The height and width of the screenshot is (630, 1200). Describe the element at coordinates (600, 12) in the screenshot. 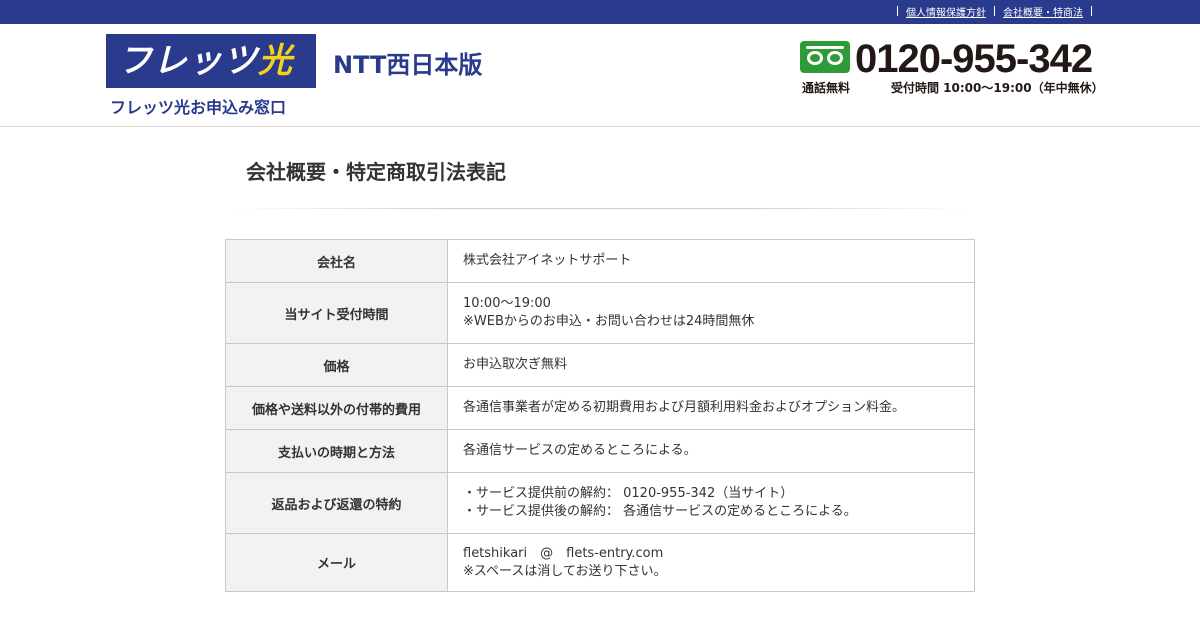

I see `top-bar: 個人情報保護方針 会社概要・特商法` at that location.